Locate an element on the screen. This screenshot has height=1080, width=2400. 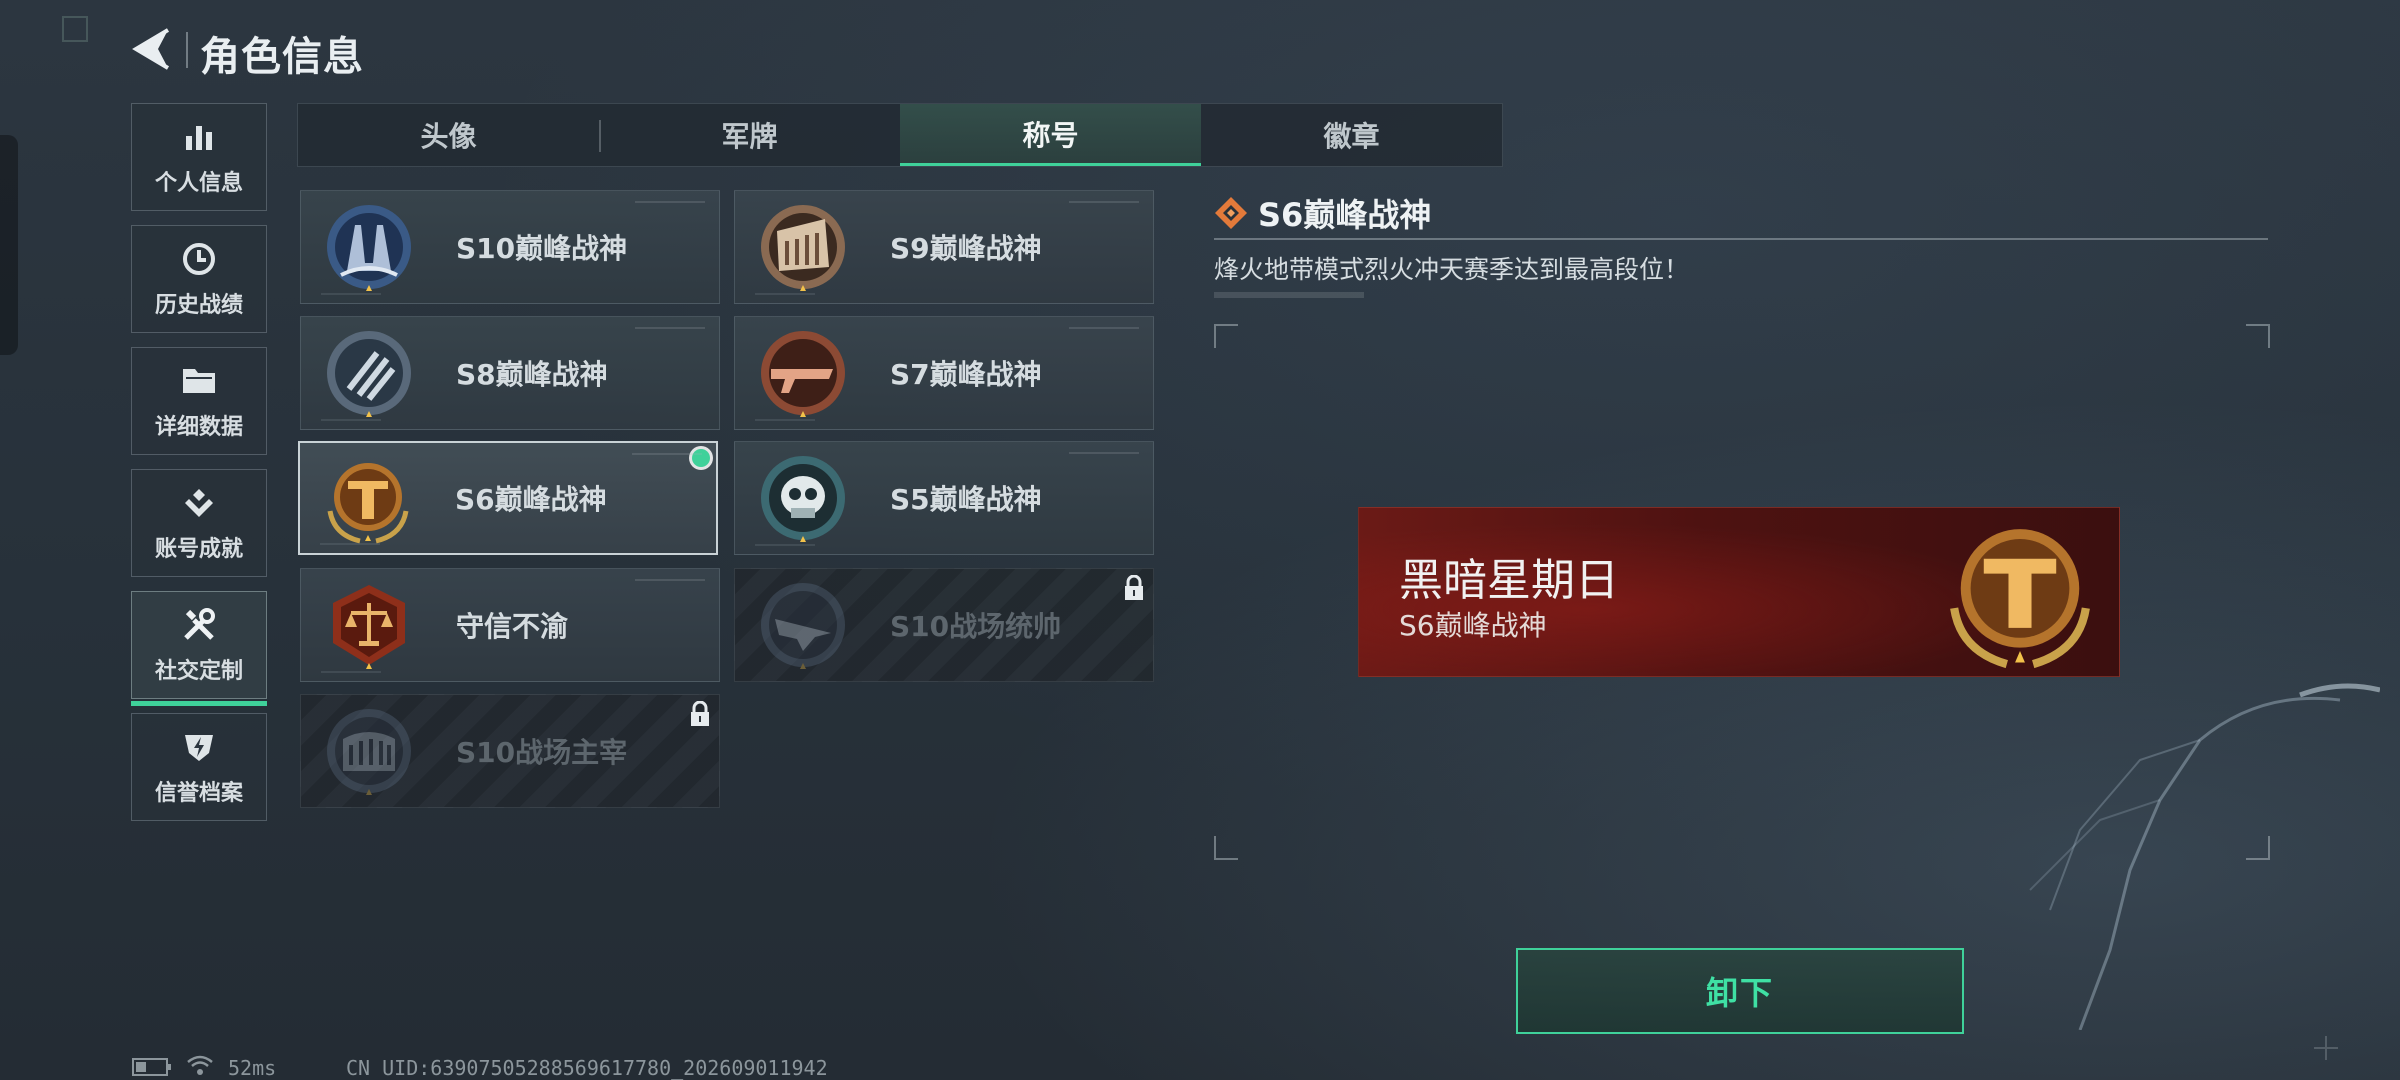
title-diamond-icon is located at coordinates (1231, 213).